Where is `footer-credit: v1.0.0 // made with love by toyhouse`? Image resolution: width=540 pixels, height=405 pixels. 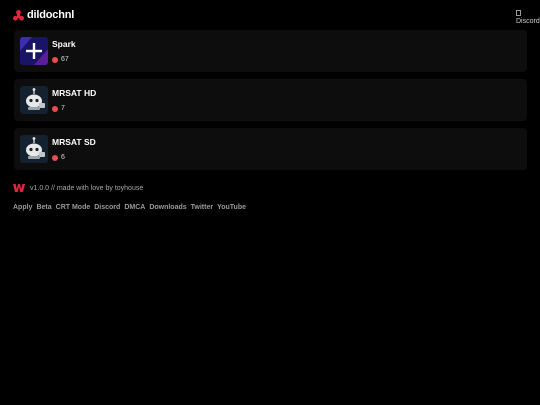
footer-credit: v1.0.0 // made with love by toyhouse is located at coordinates (78, 188).